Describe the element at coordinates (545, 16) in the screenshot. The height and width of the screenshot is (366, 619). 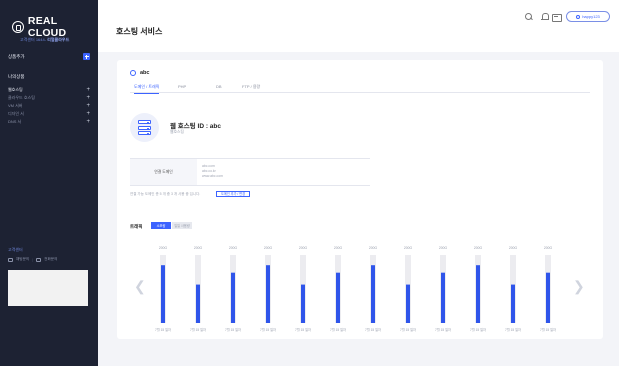
I see `bell-icon` at that location.